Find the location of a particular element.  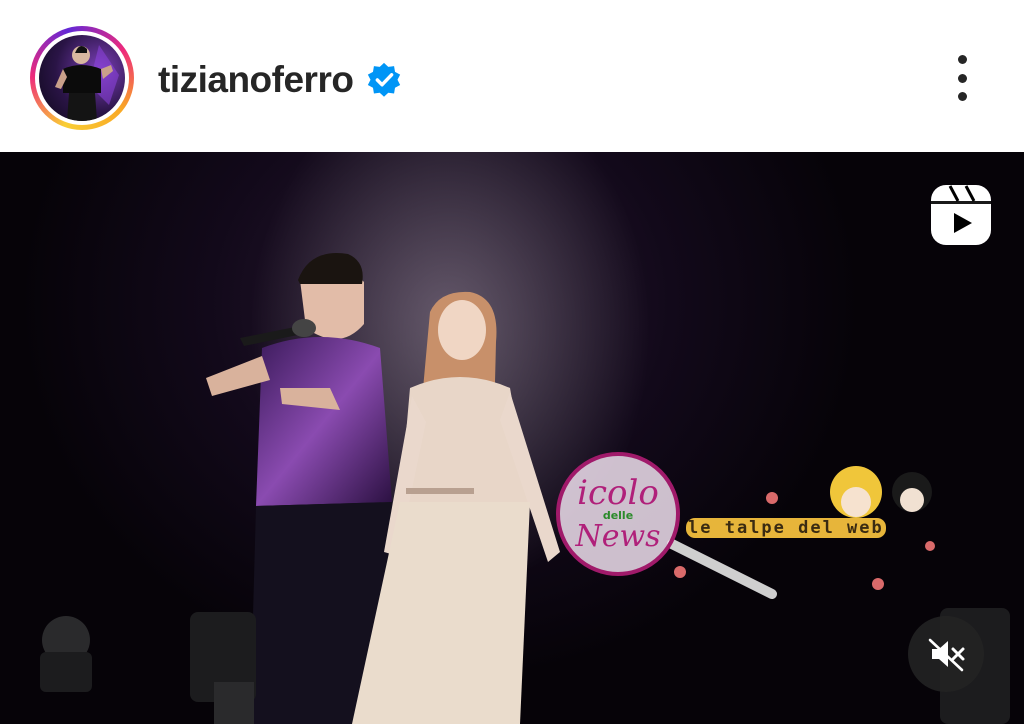

username-row: tizianoferro is located at coordinates (280, 80).